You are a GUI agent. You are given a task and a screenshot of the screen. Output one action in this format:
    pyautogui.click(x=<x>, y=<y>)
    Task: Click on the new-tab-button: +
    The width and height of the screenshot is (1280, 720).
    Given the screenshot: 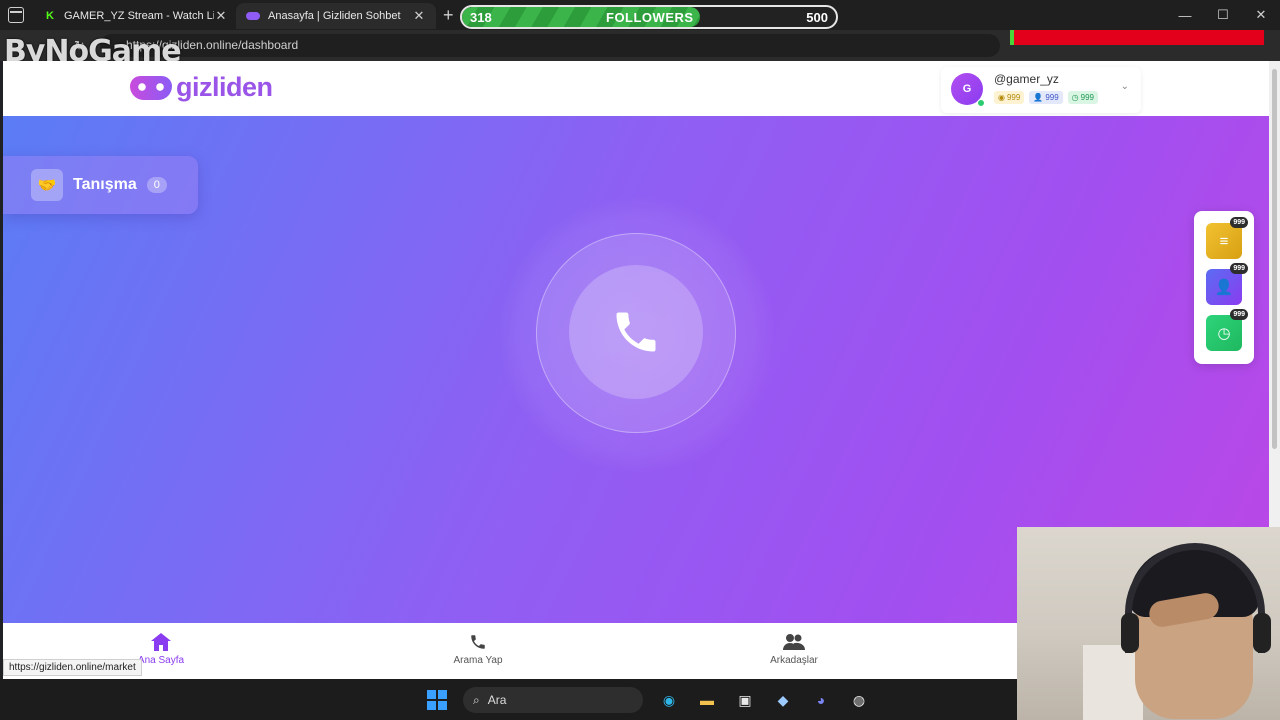 What is the action you would take?
    pyautogui.click(x=448, y=15)
    